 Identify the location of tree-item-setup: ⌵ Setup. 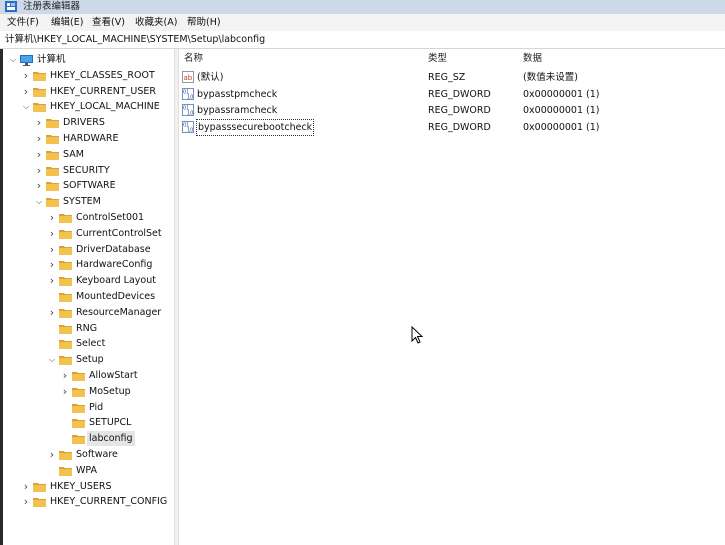
(87, 359).